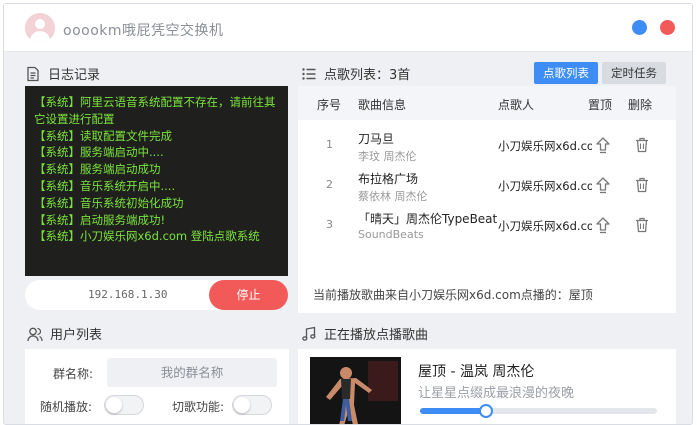  I want to click on song-title: 布拉格广场, so click(388, 179).